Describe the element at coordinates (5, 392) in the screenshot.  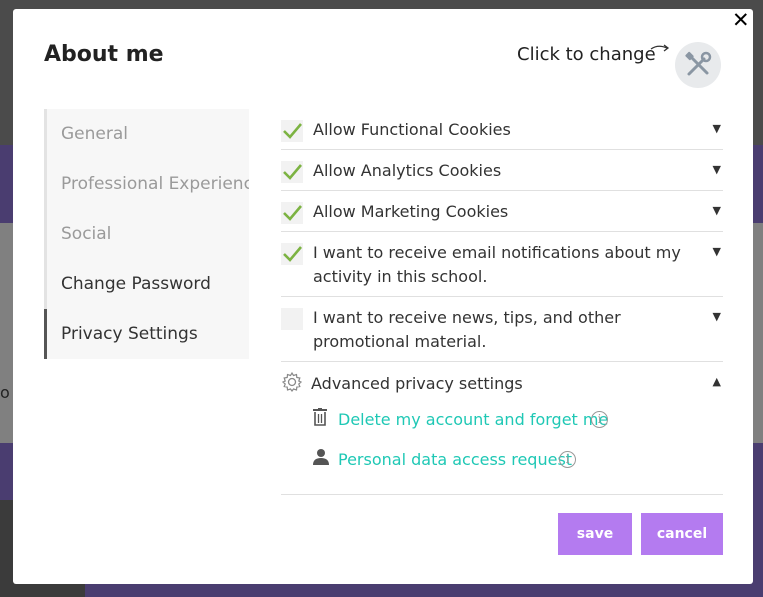
I see `background-text: o` at that location.